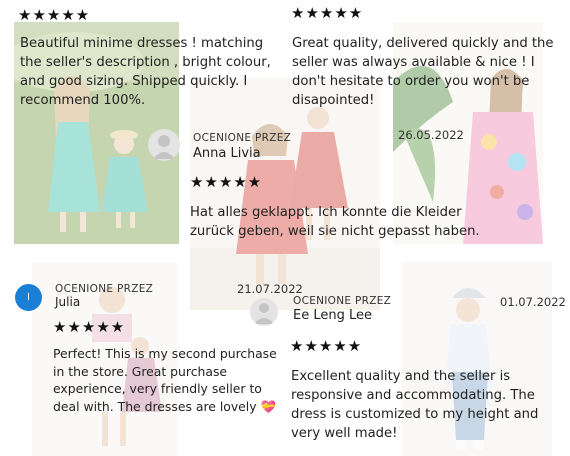 This screenshot has width=570, height=456. Describe the element at coordinates (431, 135) in the screenshot. I see `review-date: 26.05.2022` at that location.